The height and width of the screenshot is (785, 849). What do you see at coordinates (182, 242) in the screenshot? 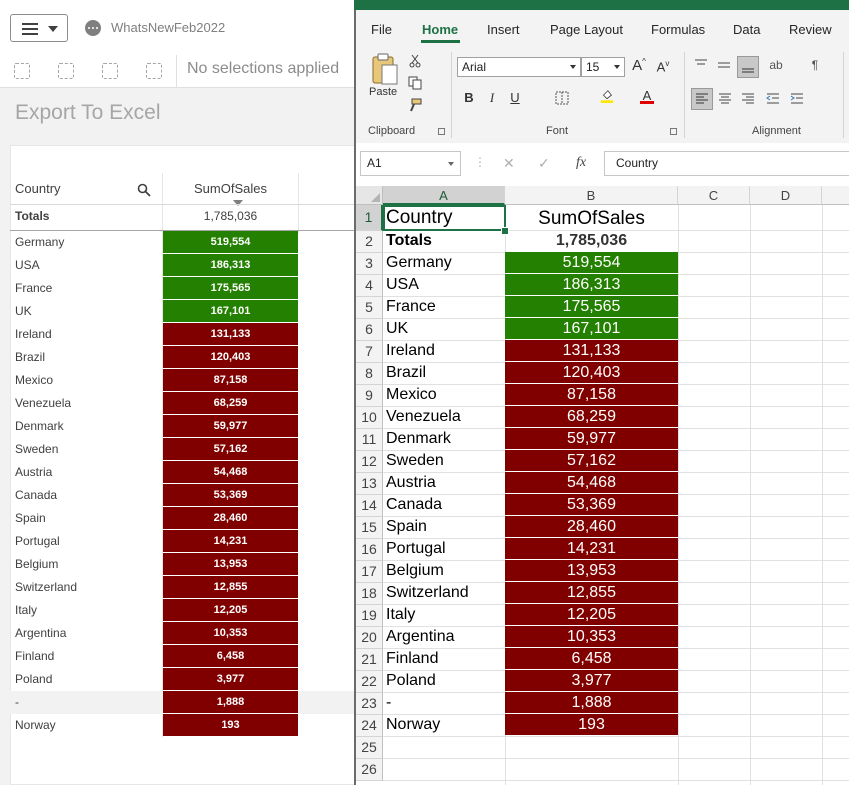
I see `table-row: Germany 519,554` at bounding box center [182, 242].